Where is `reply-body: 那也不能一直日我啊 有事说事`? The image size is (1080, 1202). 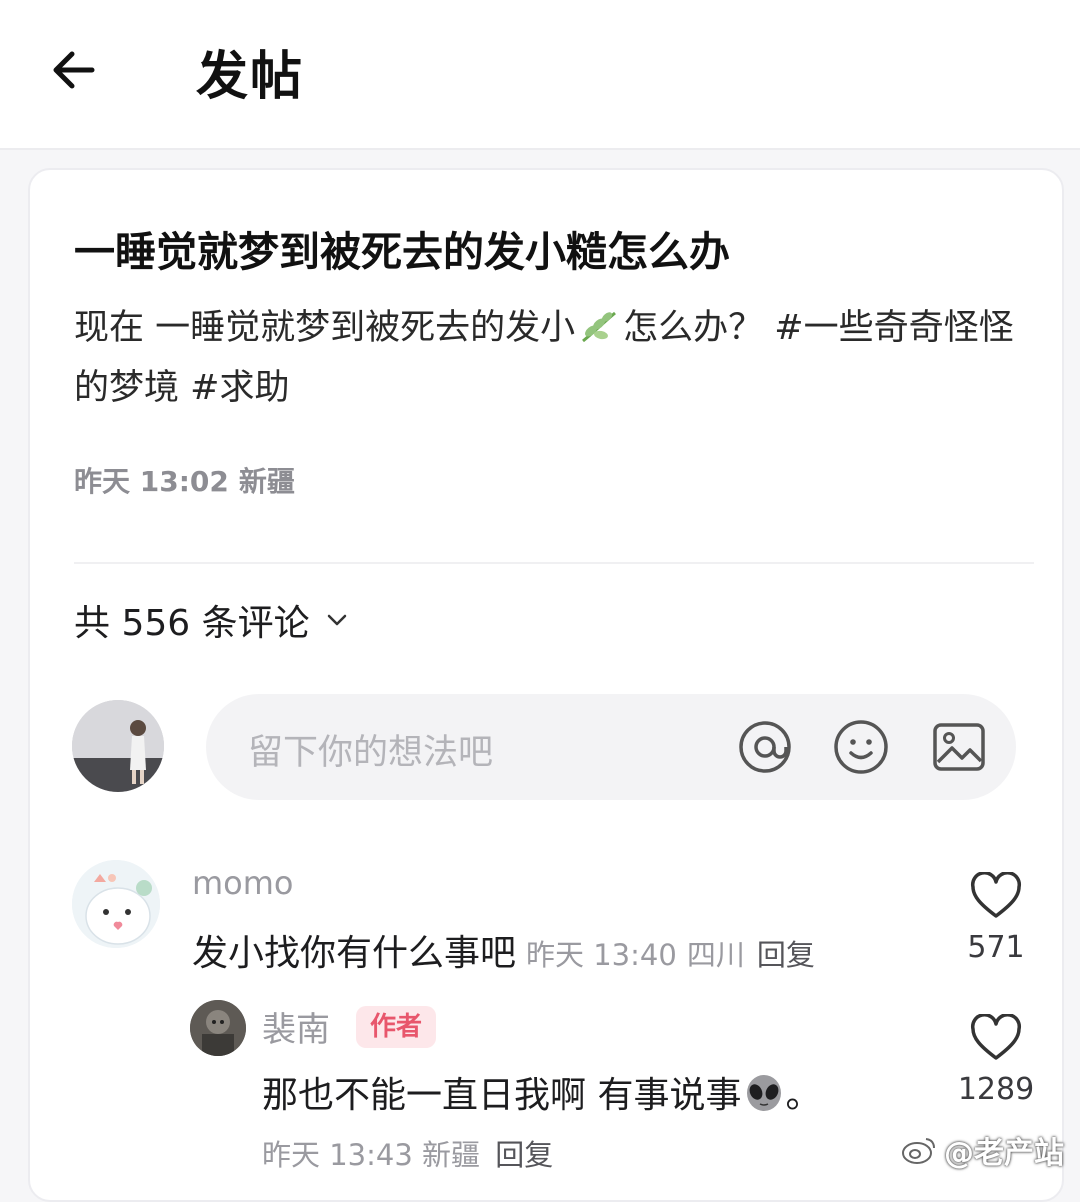
reply-body: 那也不能一直日我啊 有事说事 is located at coordinates (502, 1095).